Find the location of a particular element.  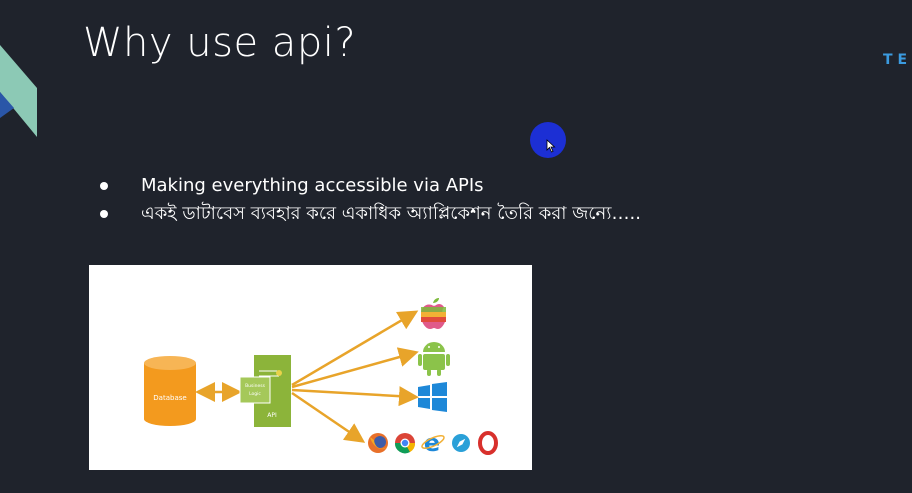

apple-icon is located at coordinates (433, 313).